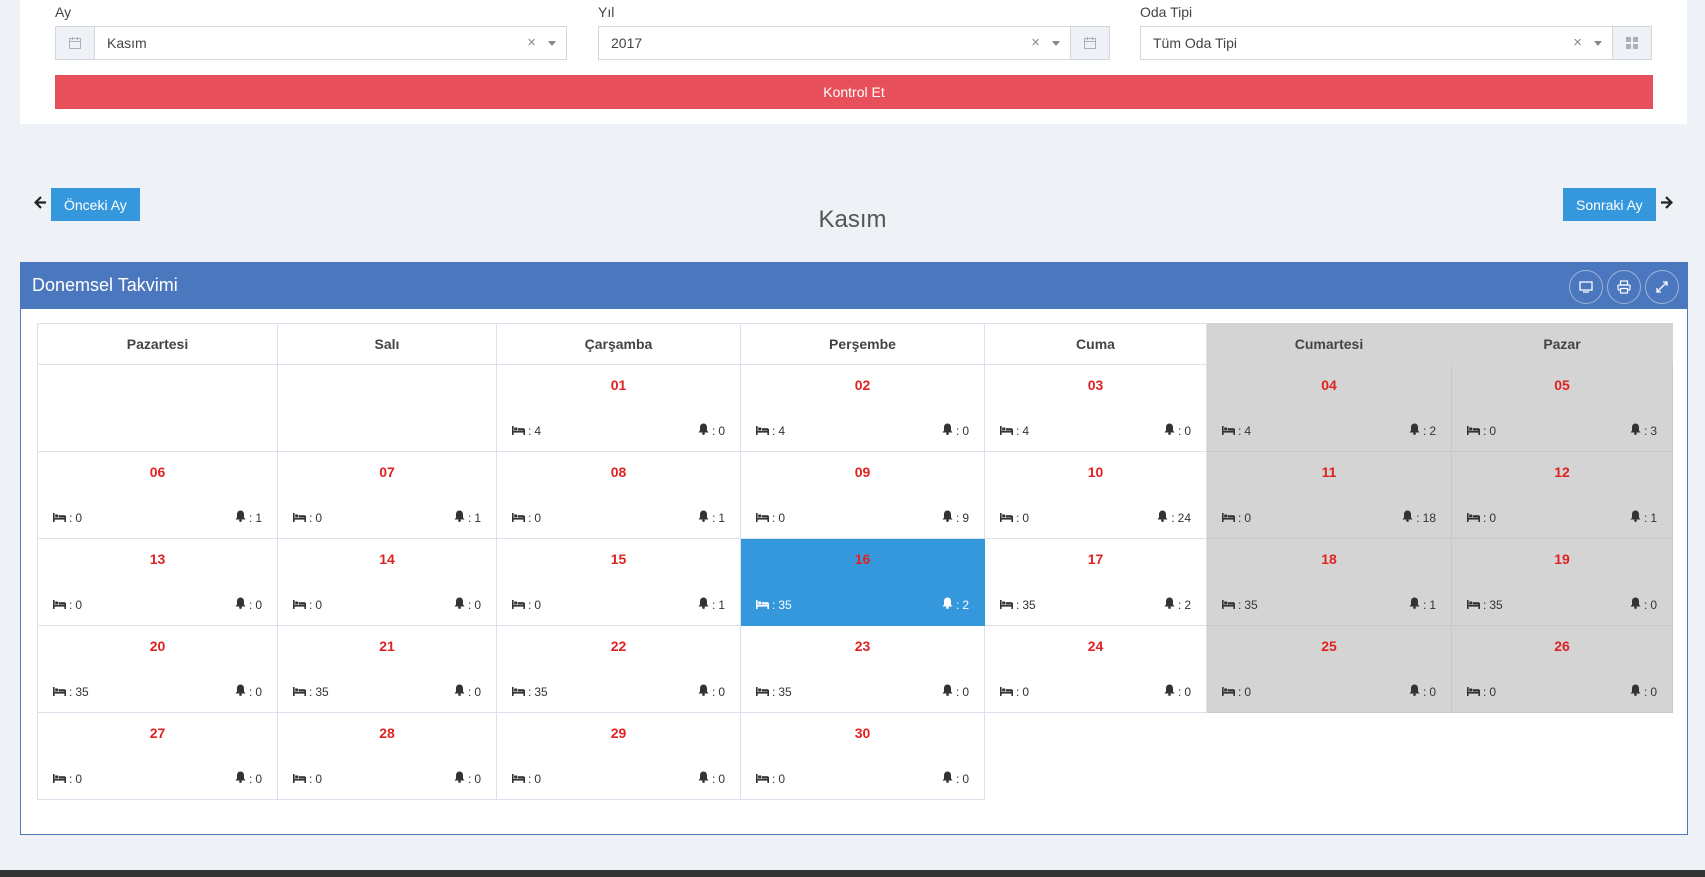 The image size is (1705, 877). Describe the element at coordinates (1662, 287) in the screenshot. I see `fullscreen-icon` at that location.